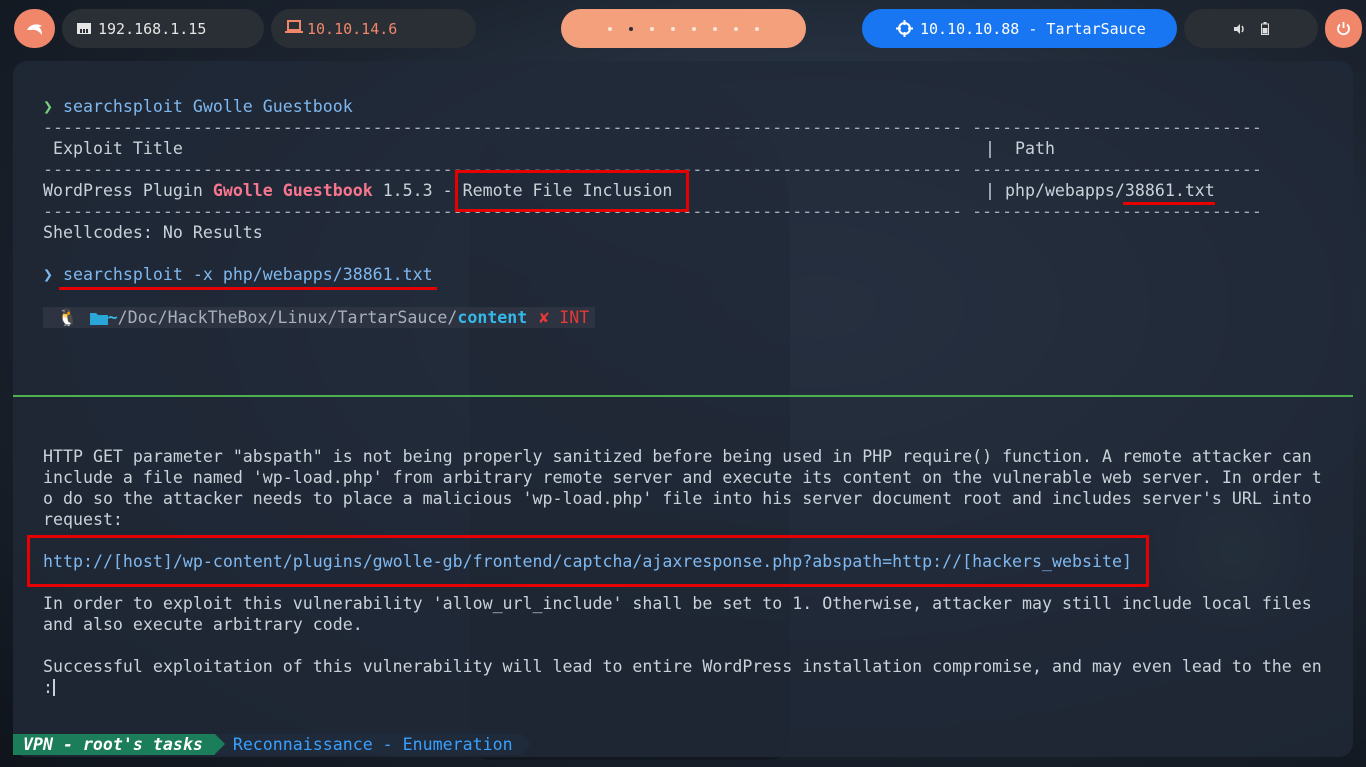  Describe the element at coordinates (1033, 28) in the screenshot. I see `target-text: 10.10.10.88 - TartarSauce` at that location.